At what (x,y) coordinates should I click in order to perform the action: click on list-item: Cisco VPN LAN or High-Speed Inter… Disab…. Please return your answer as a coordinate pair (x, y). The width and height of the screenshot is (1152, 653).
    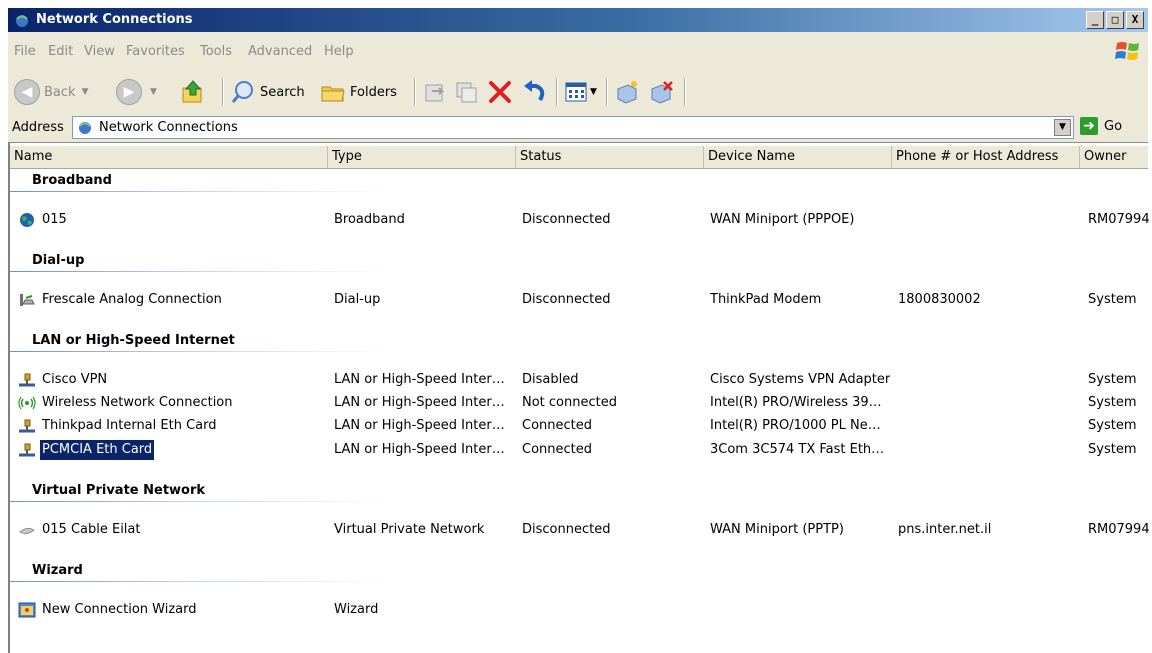
    Looking at the image, I should click on (579, 380).